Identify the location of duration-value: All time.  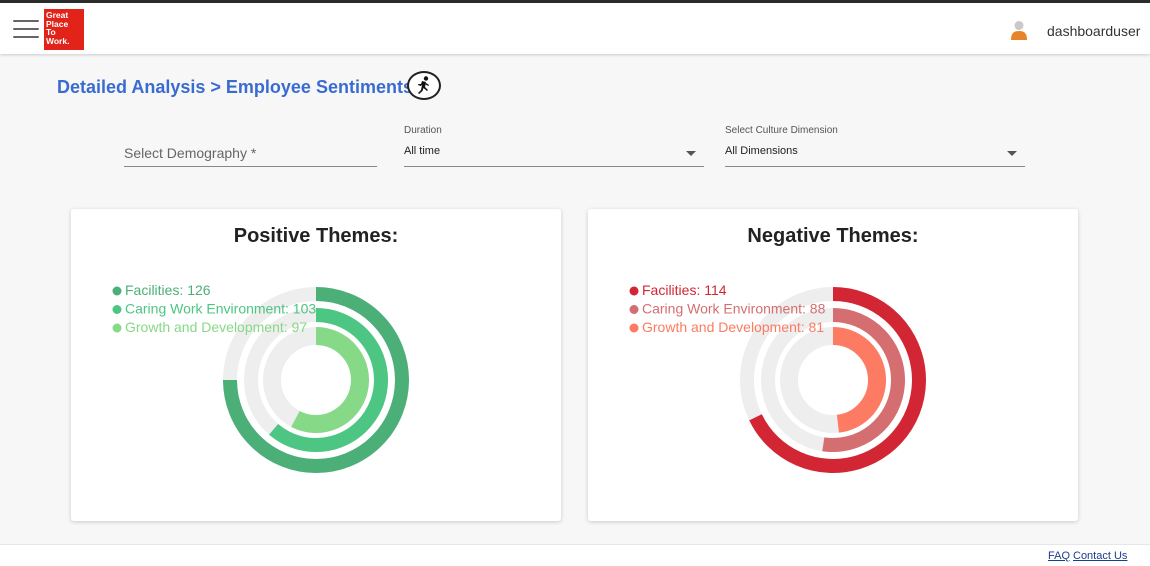
(422, 151).